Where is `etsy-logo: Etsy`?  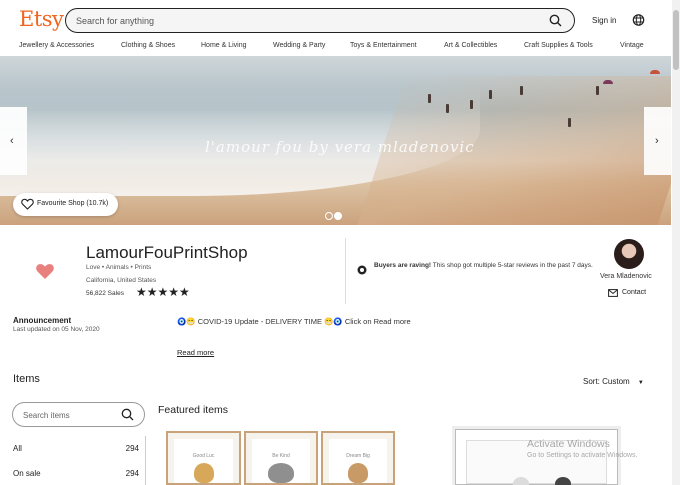 etsy-logo: Etsy is located at coordinates (41, 19).